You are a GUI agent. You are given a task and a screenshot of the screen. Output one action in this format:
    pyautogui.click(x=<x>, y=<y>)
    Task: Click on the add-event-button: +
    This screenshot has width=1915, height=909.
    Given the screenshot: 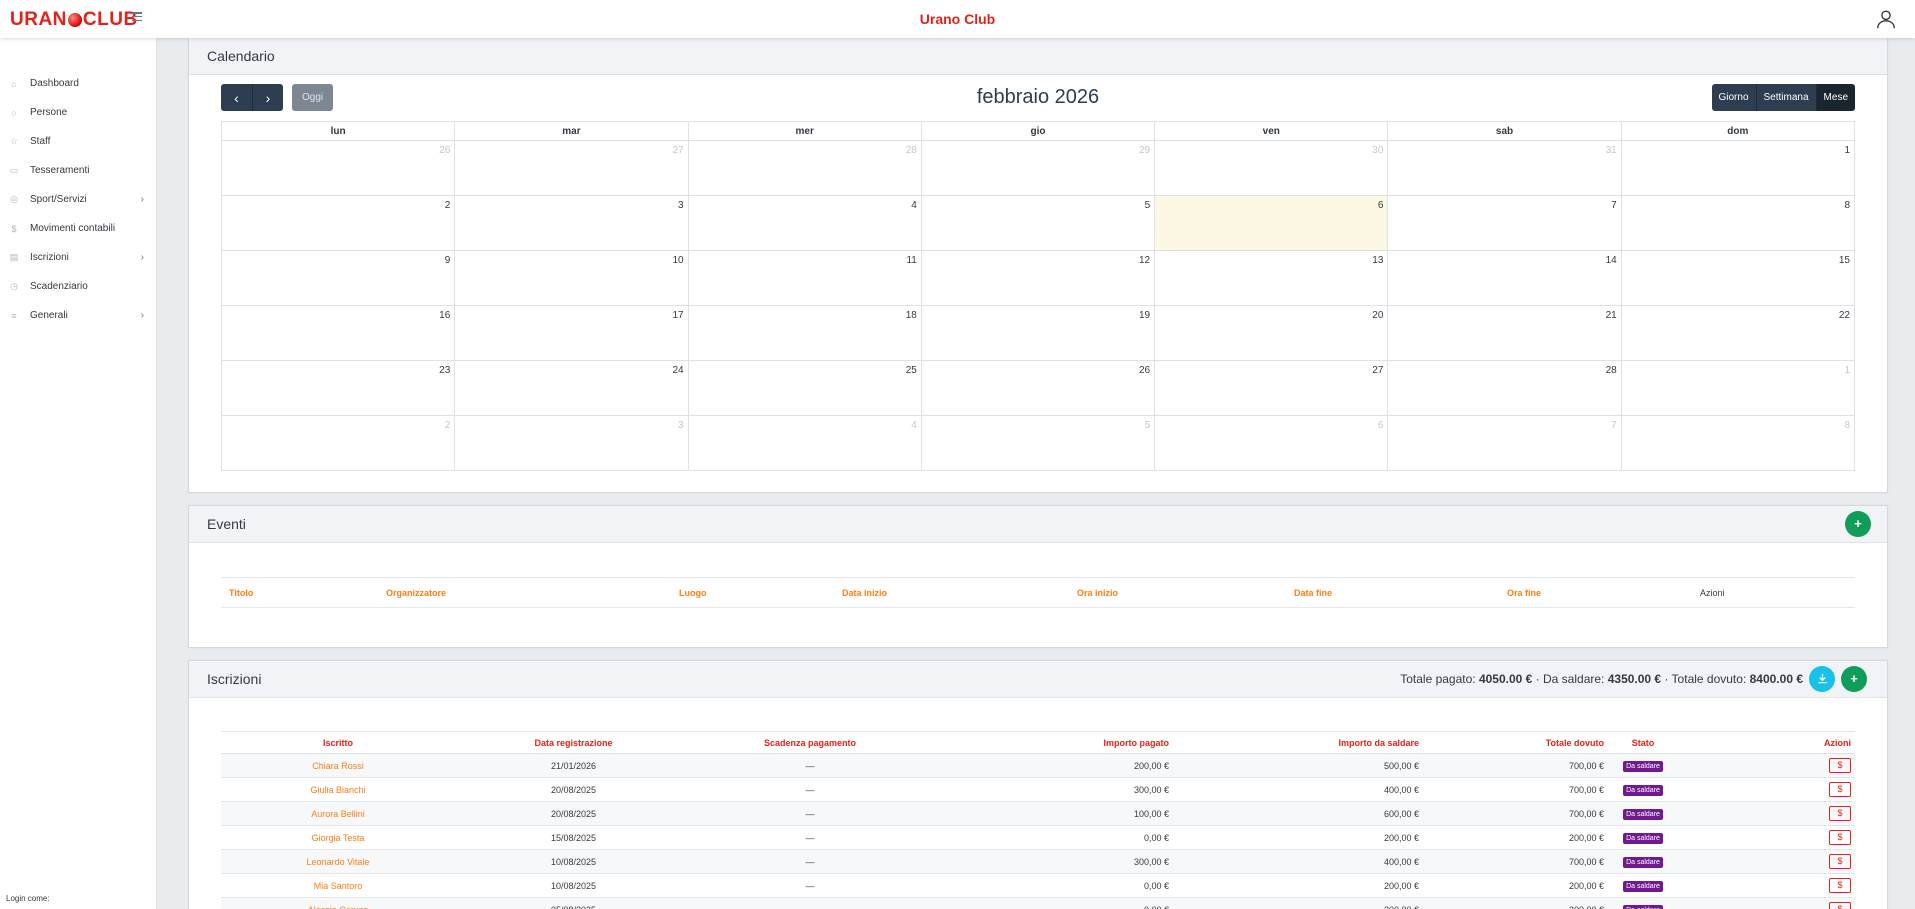 What is the action you would take?
    pyautogui.click(x=1858, y=524)
    